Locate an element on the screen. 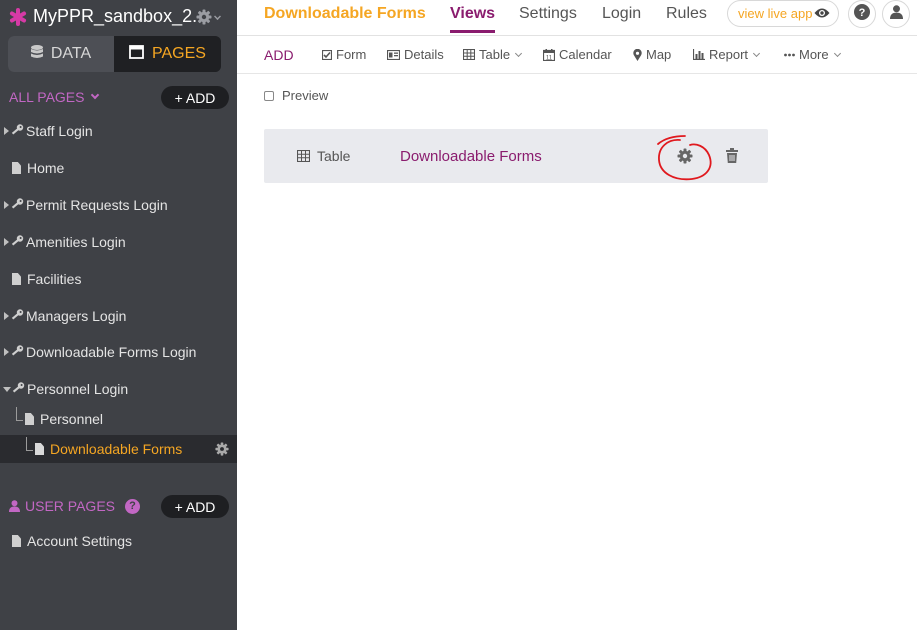  sidebar-item-label: Facilities is located at coordinates (54, 279).